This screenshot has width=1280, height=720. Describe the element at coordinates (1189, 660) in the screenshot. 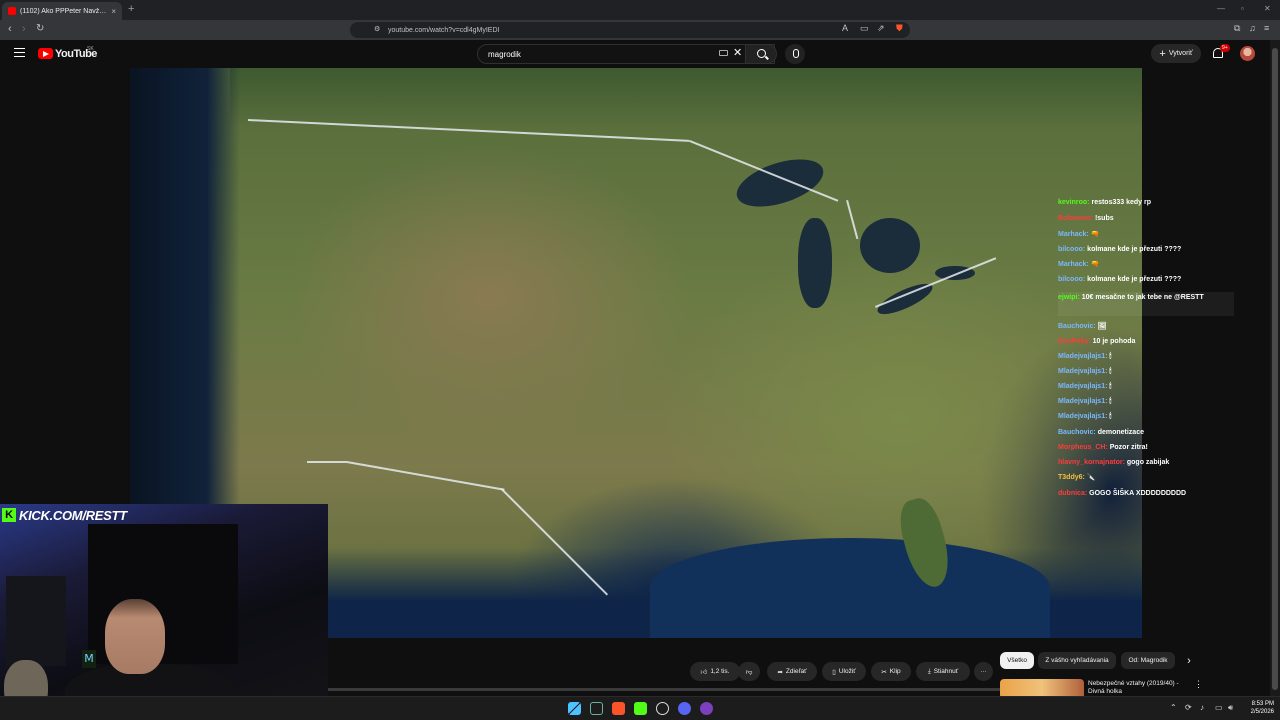

I see `chips-next-icon: ›` at that location.